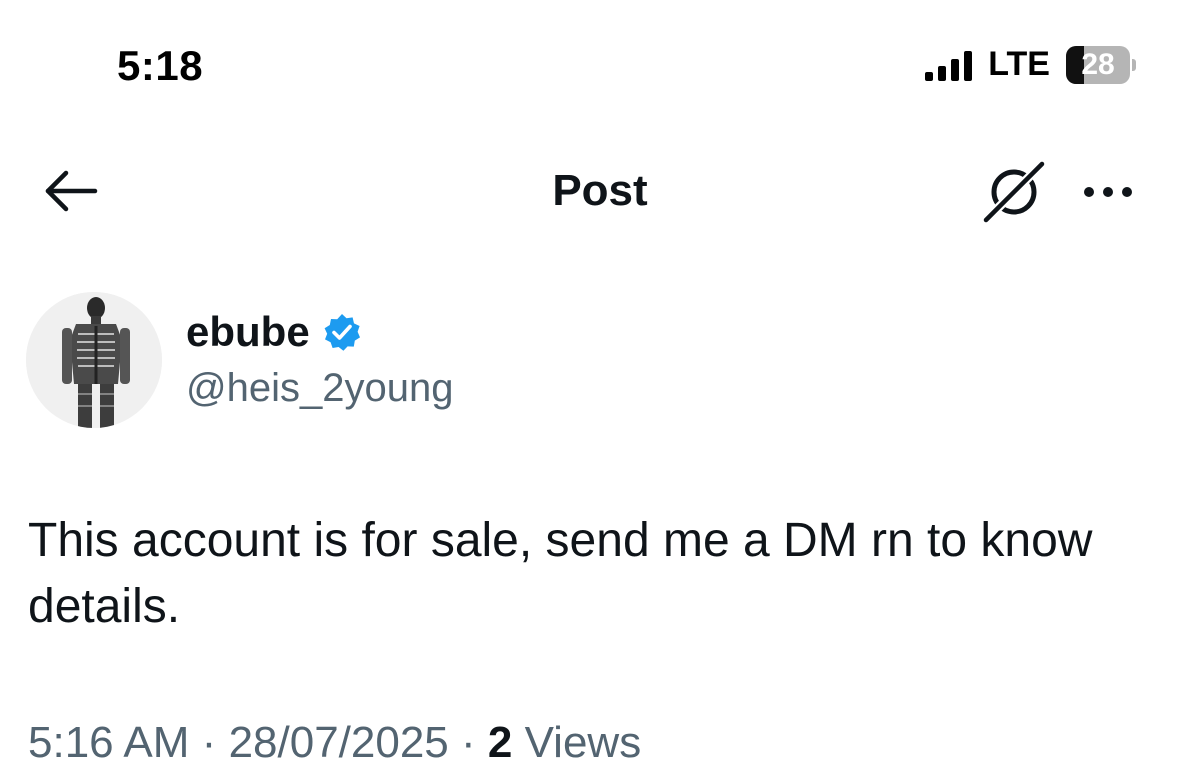 Image resolution: width=1200 pixels, height=768 pixels. I want to click on more-options-button, so click(1108, 192).